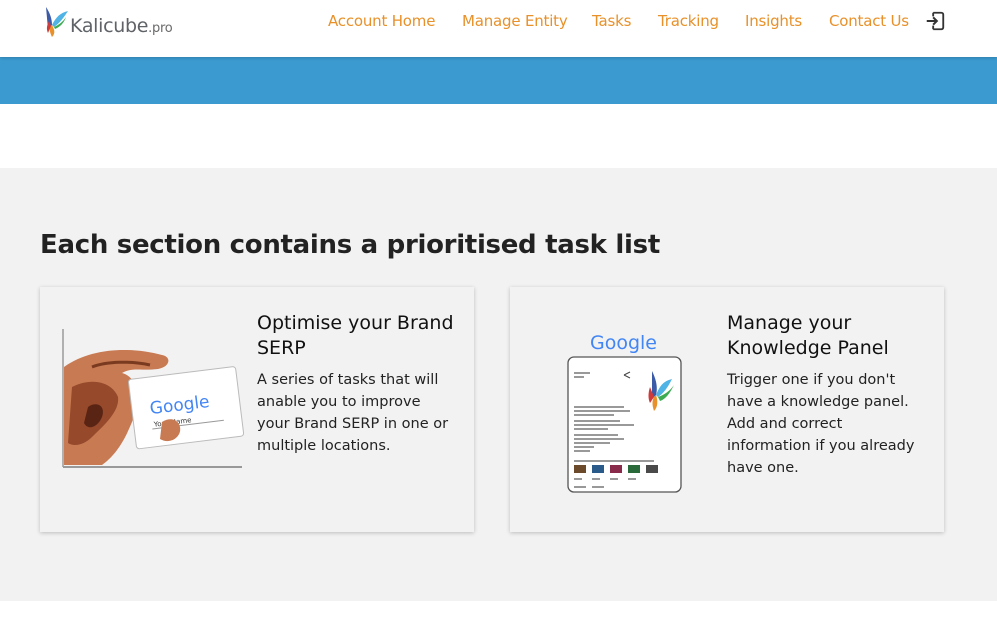 This screenshot has width=997, height=633. Describe the element at coordinates (611, 21) in the screenshot. I see `nav-tasks: Tasks` at that location.